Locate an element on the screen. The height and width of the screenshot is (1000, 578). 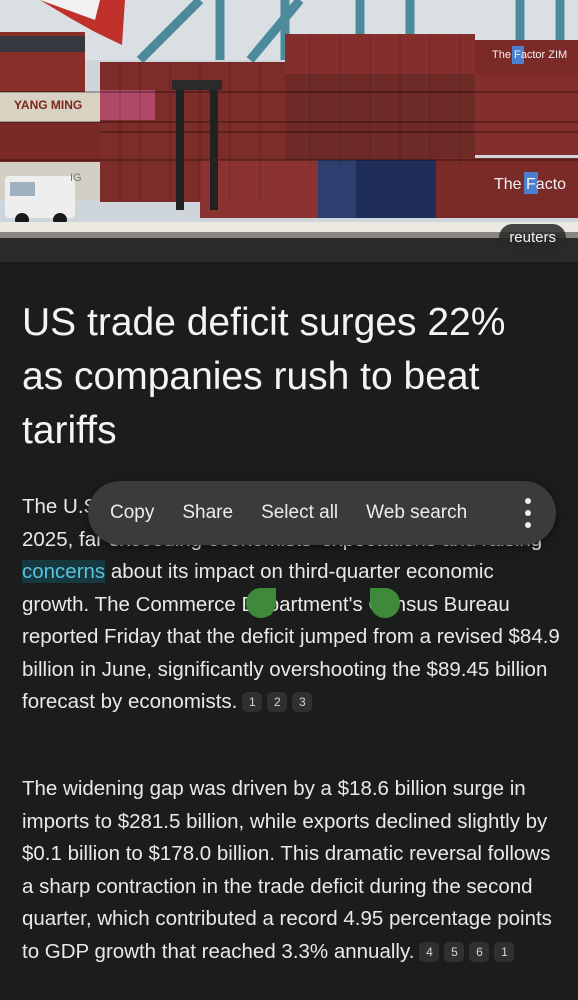
brand-label-facto: The Facto is located at coordinates (530, 184).